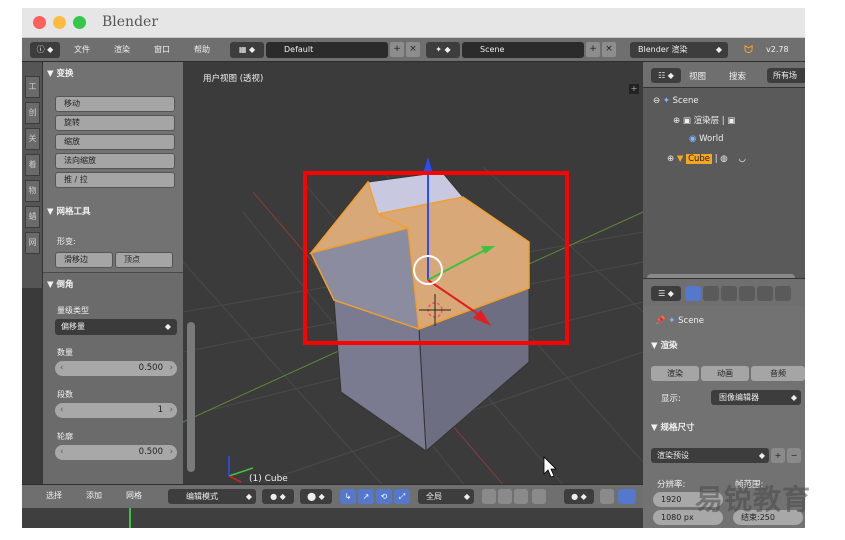  Describe the element at coordinates (397, 49) in the screenshot. I see `add-layout-button: +` at that location.